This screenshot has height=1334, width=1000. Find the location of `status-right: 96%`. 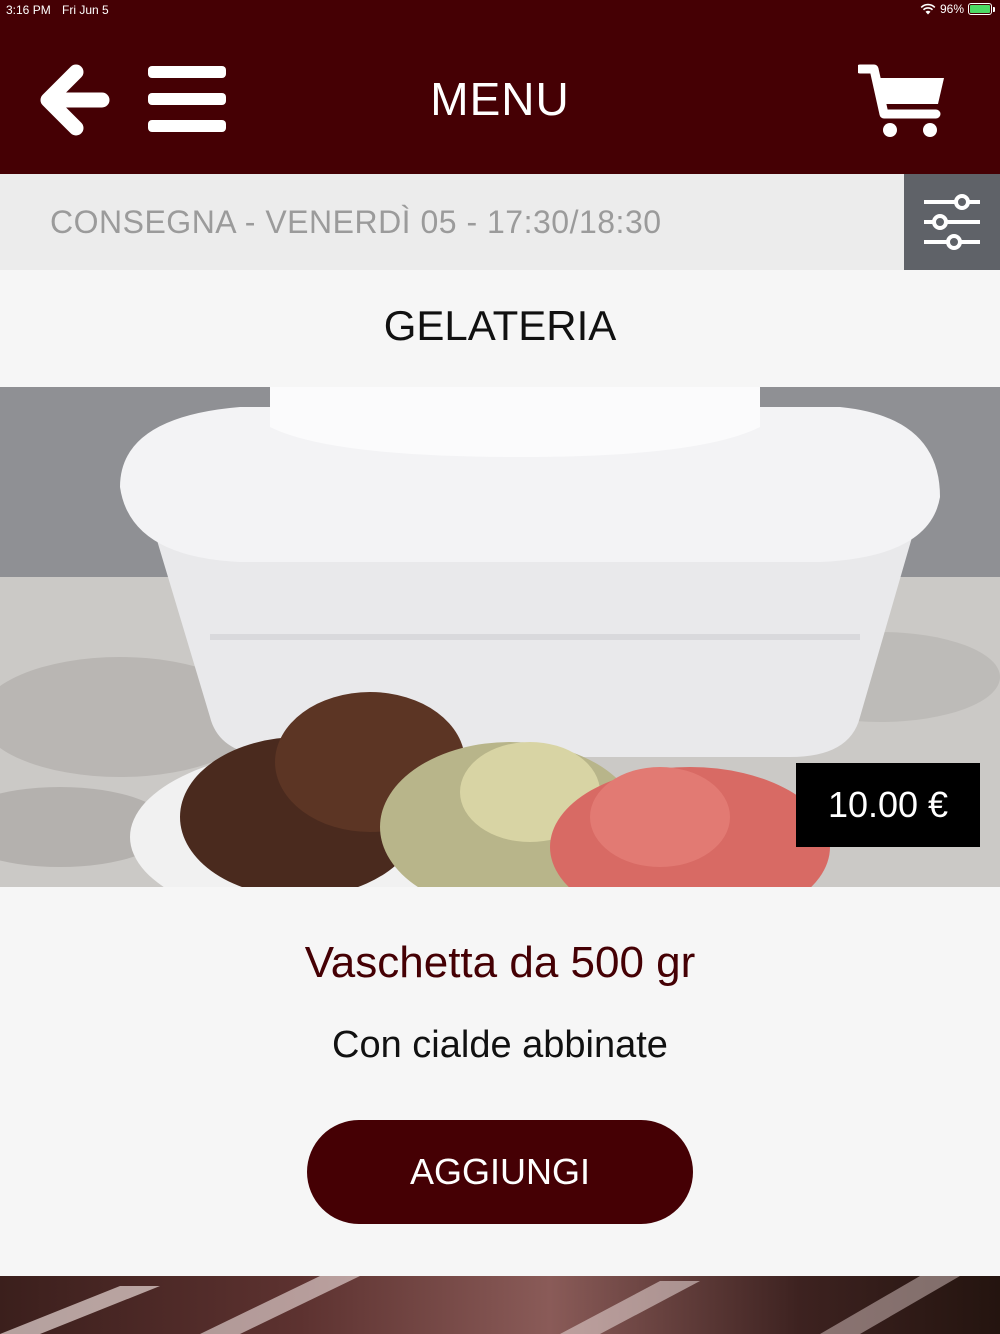

status-right: 96% is located at coordinates (957, 9).